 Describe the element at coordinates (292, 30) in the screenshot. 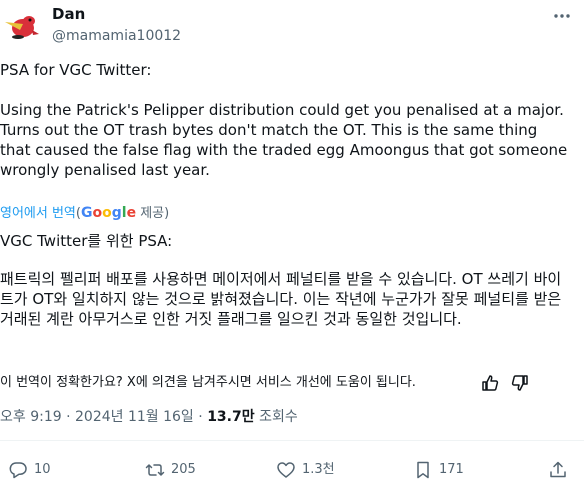

I see `tweet-header: Dan @mamamia10012` at that location.